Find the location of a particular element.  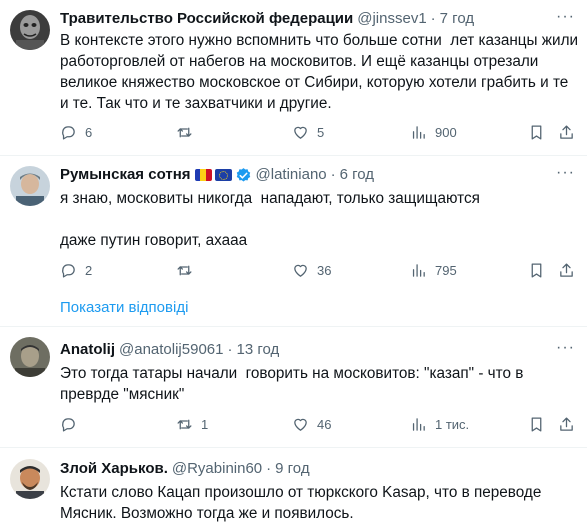

user-handle: @Ryabinin60 is located at coordinates (217, 469).